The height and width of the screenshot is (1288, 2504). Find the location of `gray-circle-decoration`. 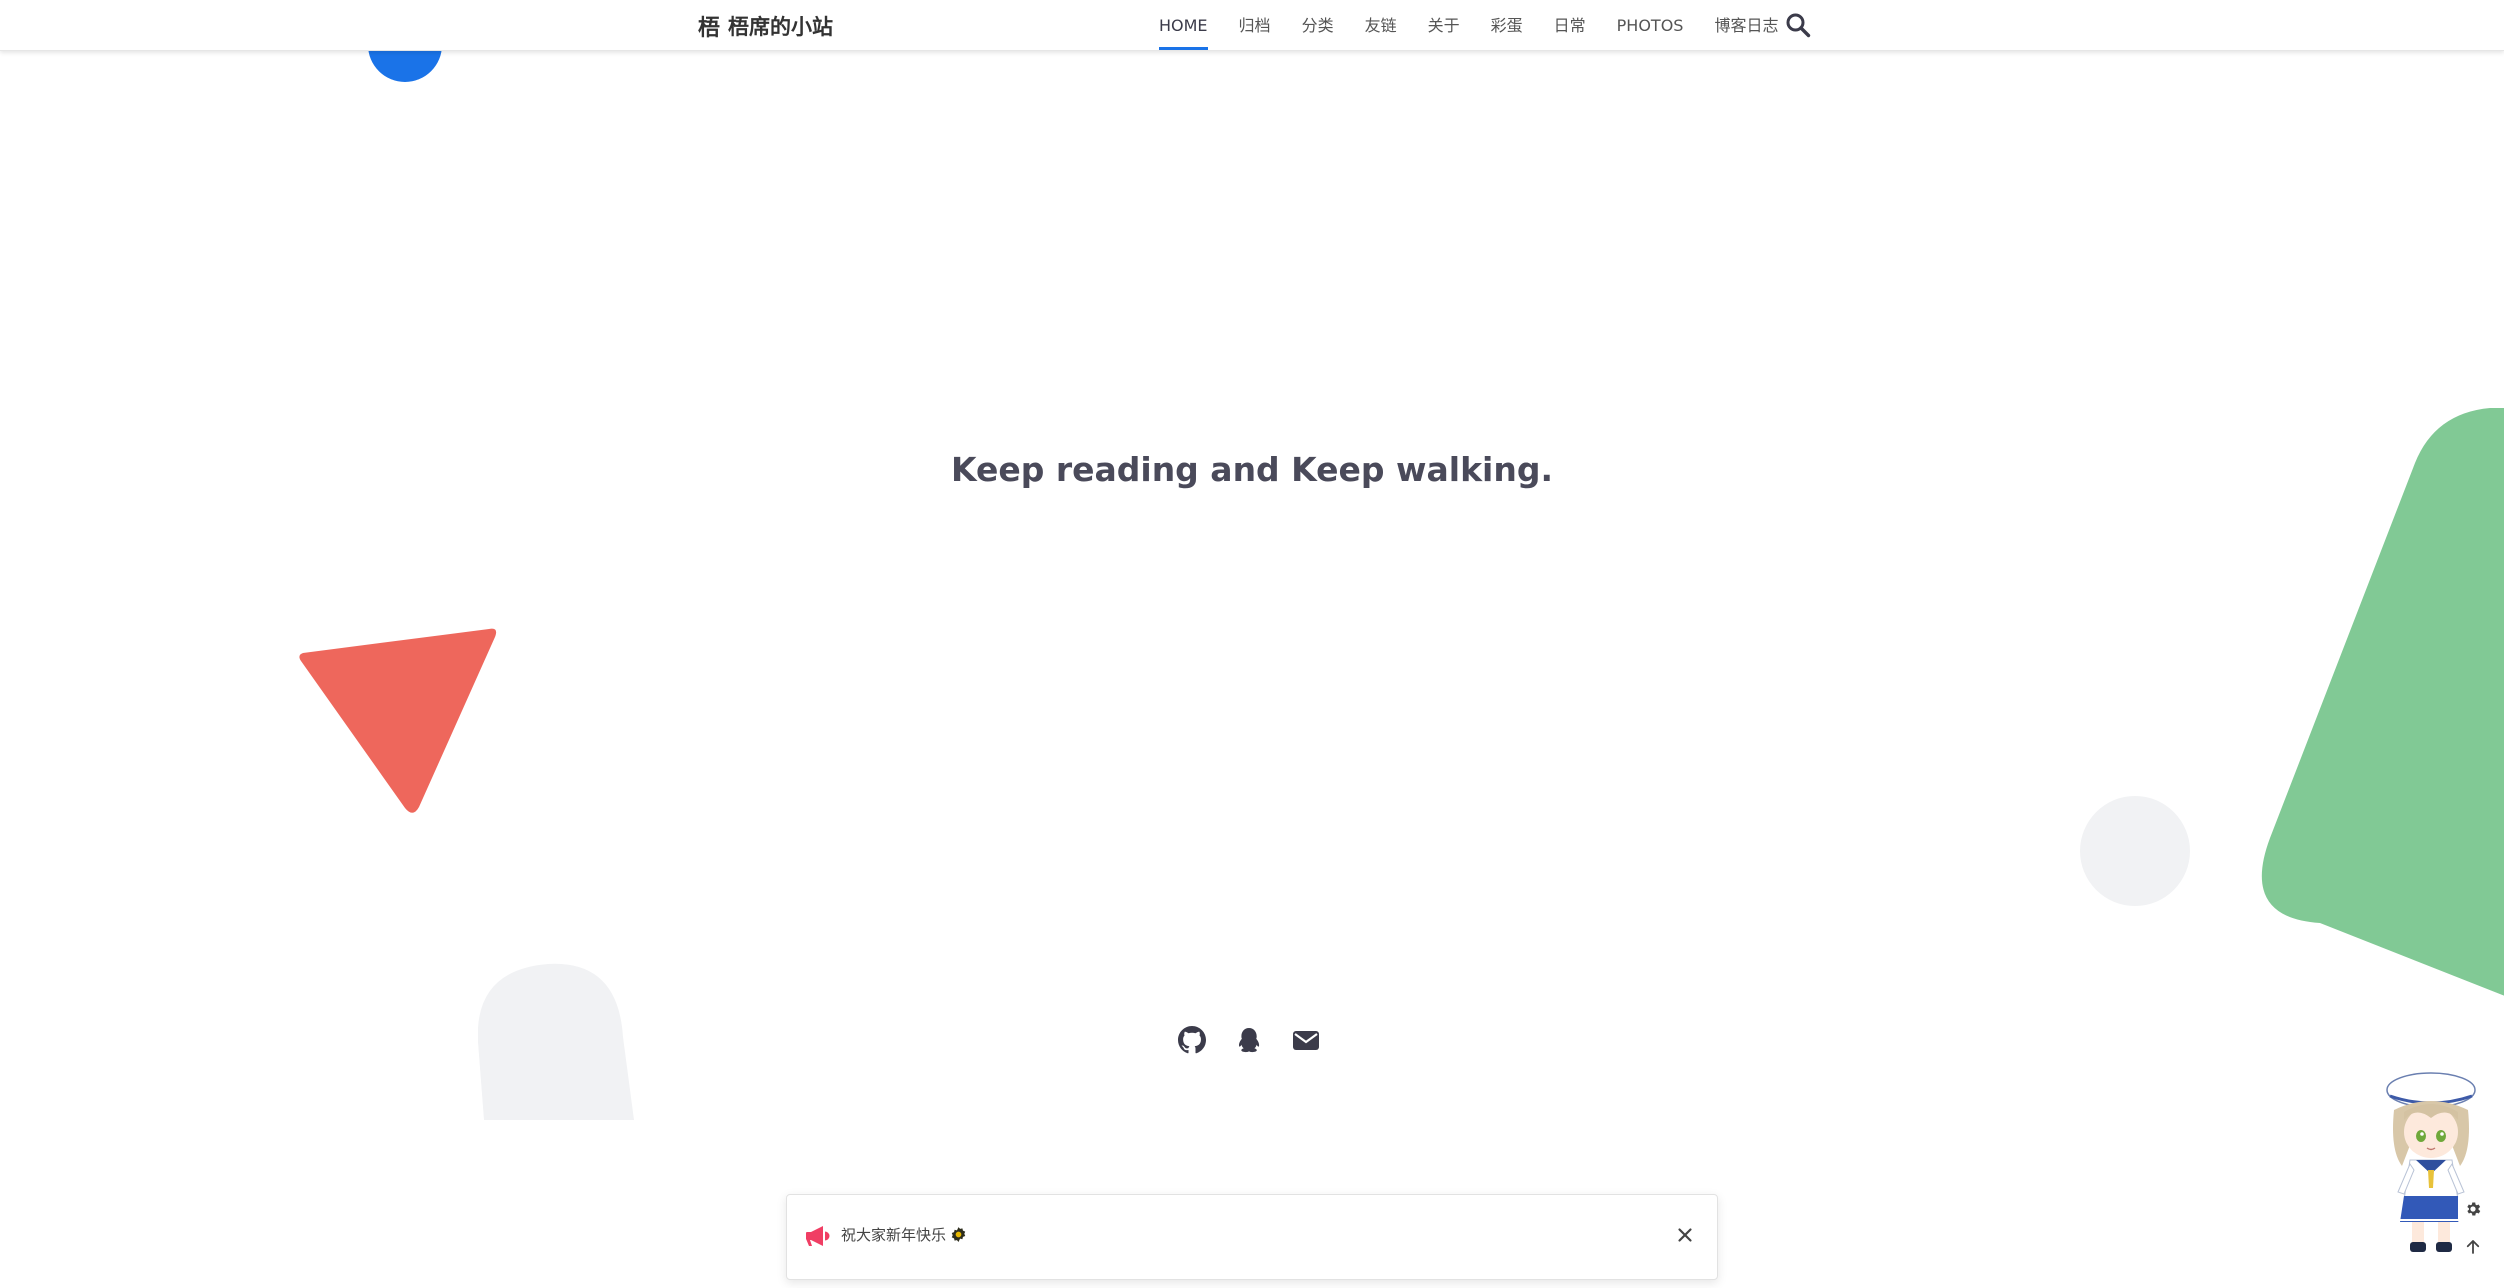

gray-circle-decoration is located at coordinates (2135, 851).